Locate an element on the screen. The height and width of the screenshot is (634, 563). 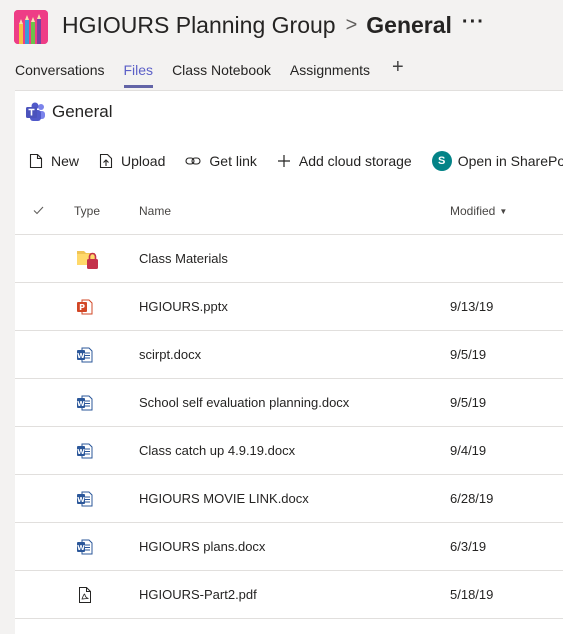
get-link-label: Get link is located at coordinates (233, 161).